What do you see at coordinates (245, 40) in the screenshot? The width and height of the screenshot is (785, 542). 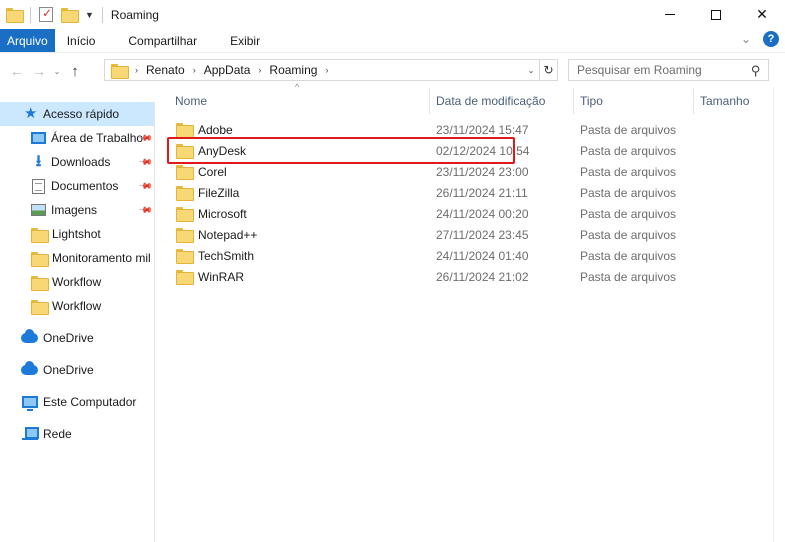 I see `tab-exibir: Exibir` at bounding box center [245, 40].